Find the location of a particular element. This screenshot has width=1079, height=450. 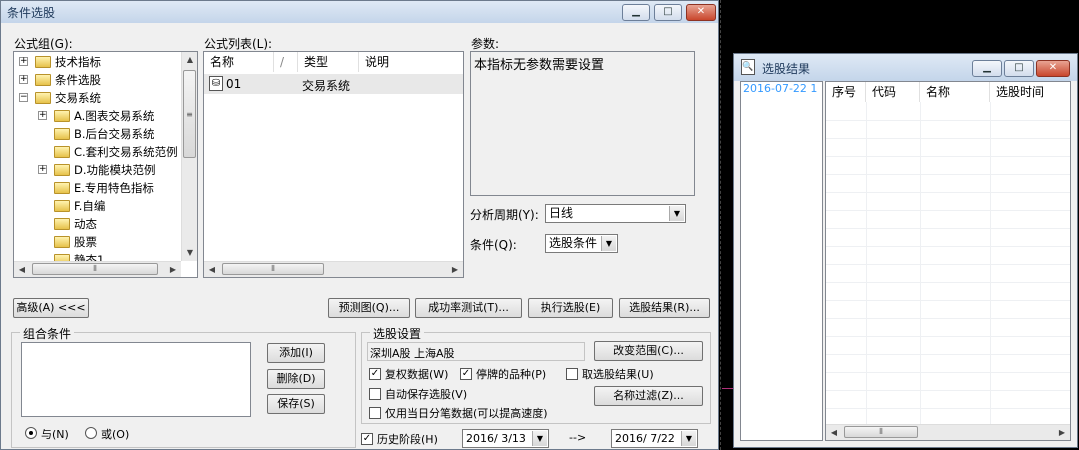

and-radio is located at coordinates (31, 433).